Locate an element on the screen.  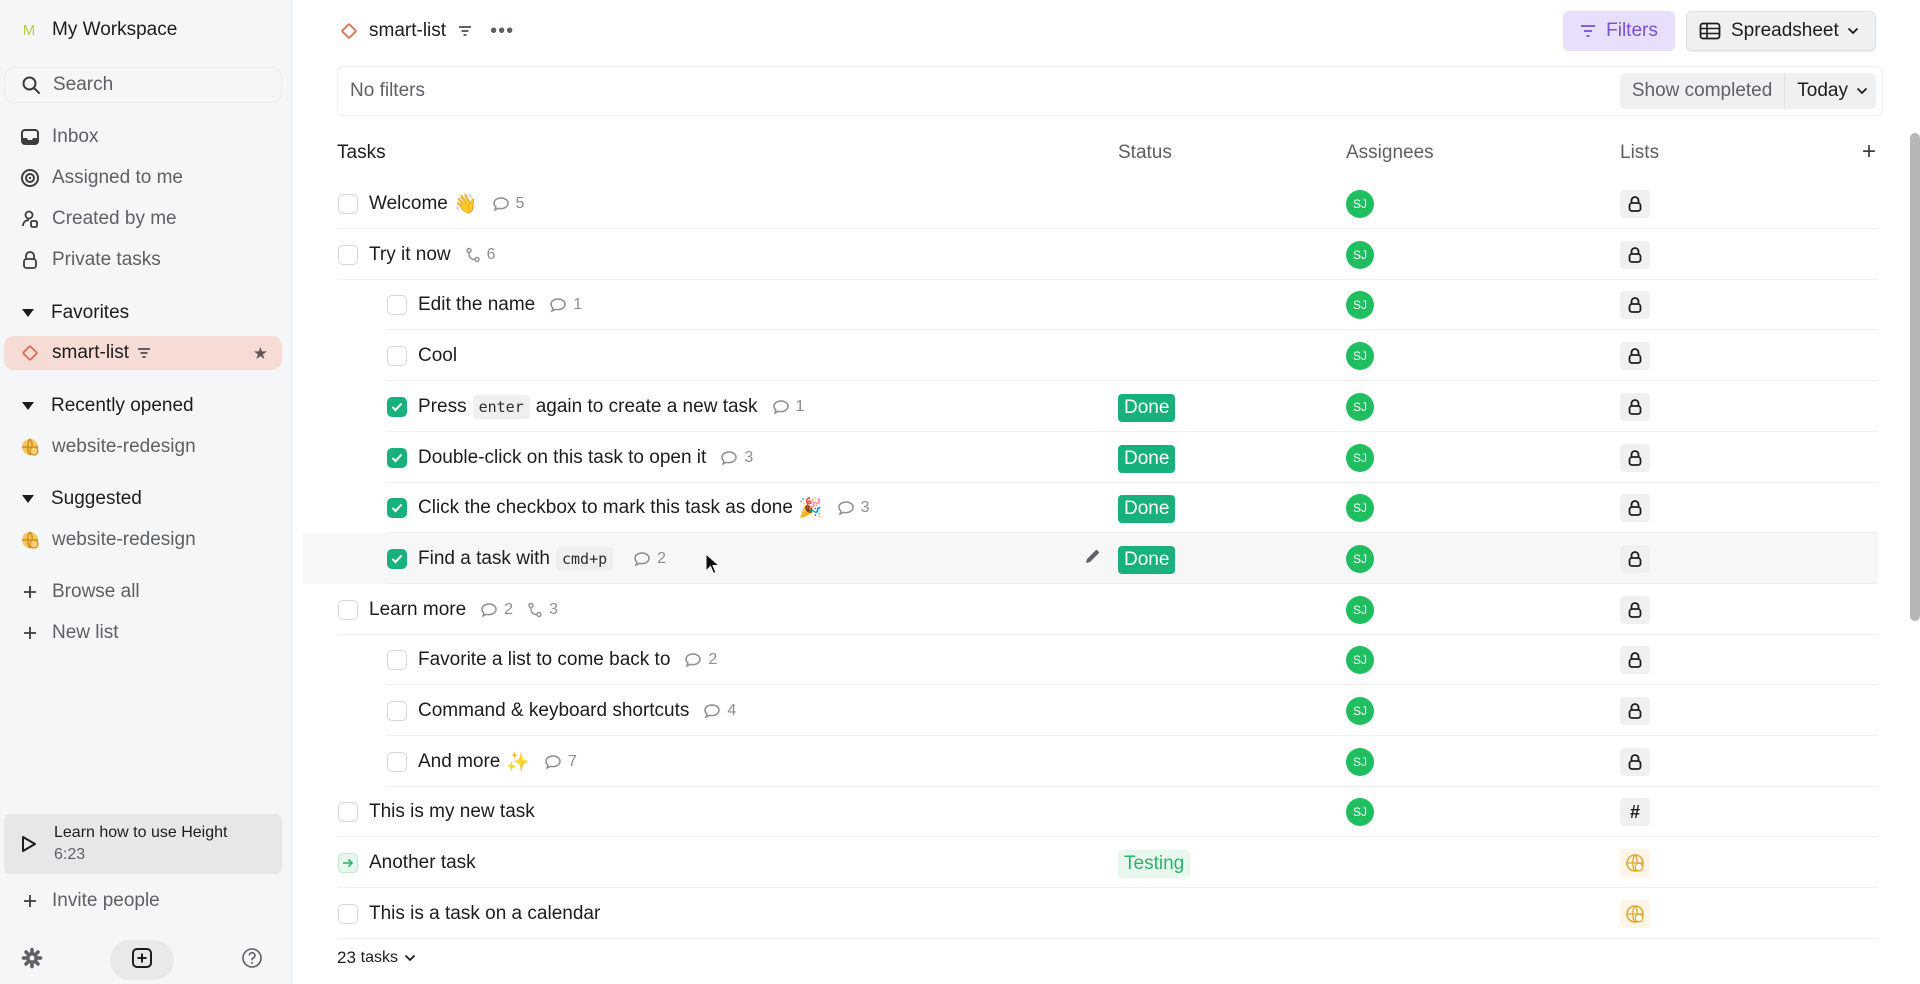
show-completed-toggle: Show completed is located at coordinates (1703, 91).